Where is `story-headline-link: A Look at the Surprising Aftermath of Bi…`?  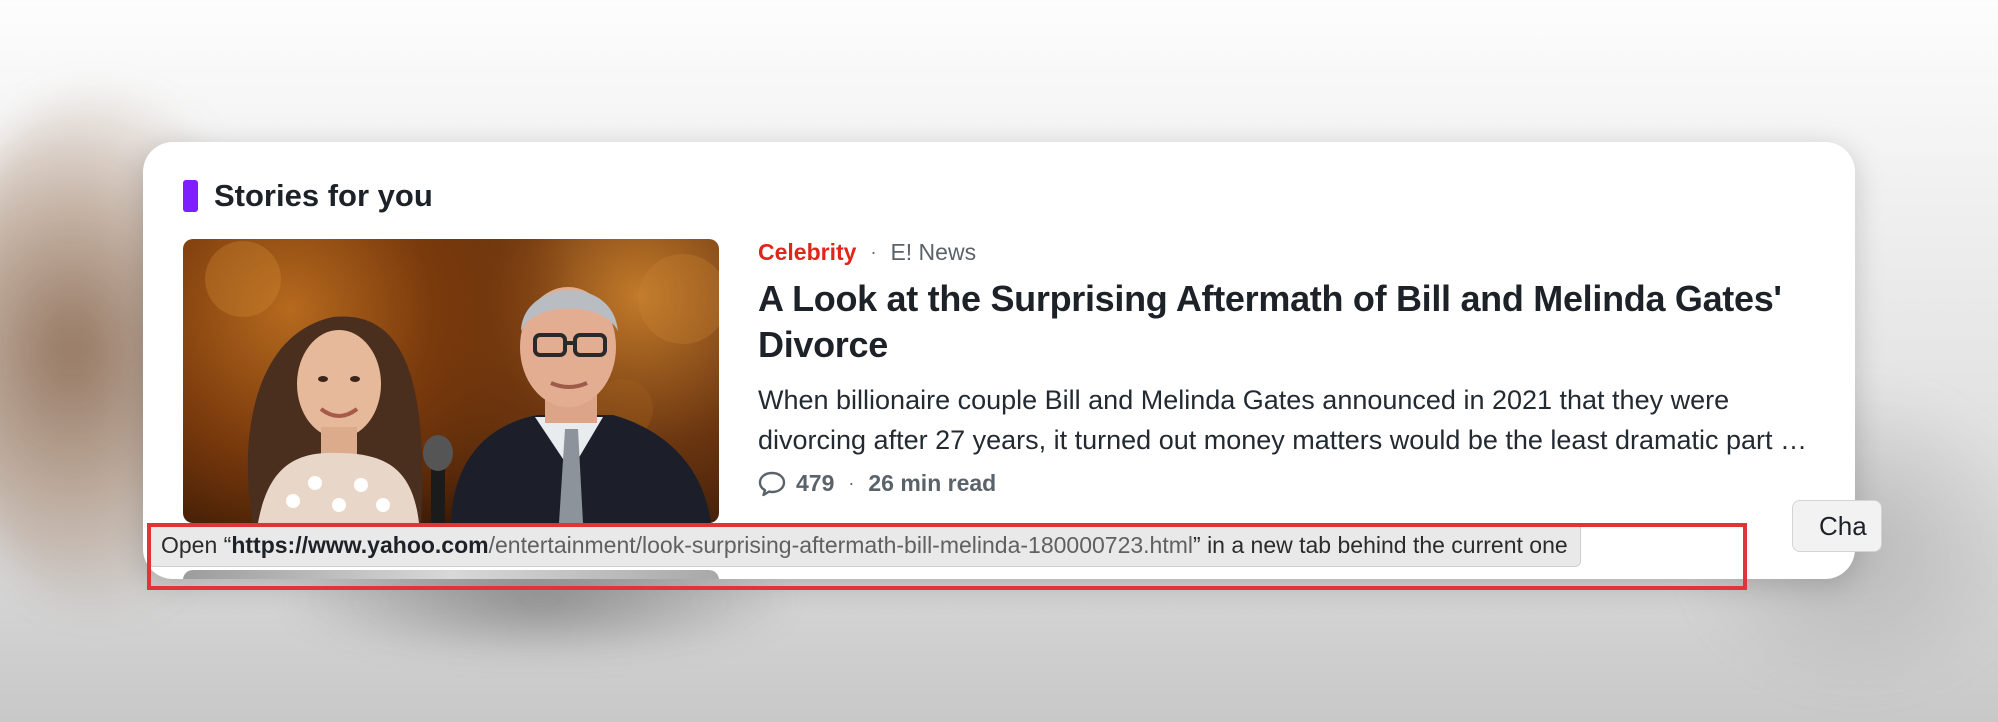
story-headline-link: A Look at the Surprising Aftermath of Bi… is located at coordinates (1288, 322).